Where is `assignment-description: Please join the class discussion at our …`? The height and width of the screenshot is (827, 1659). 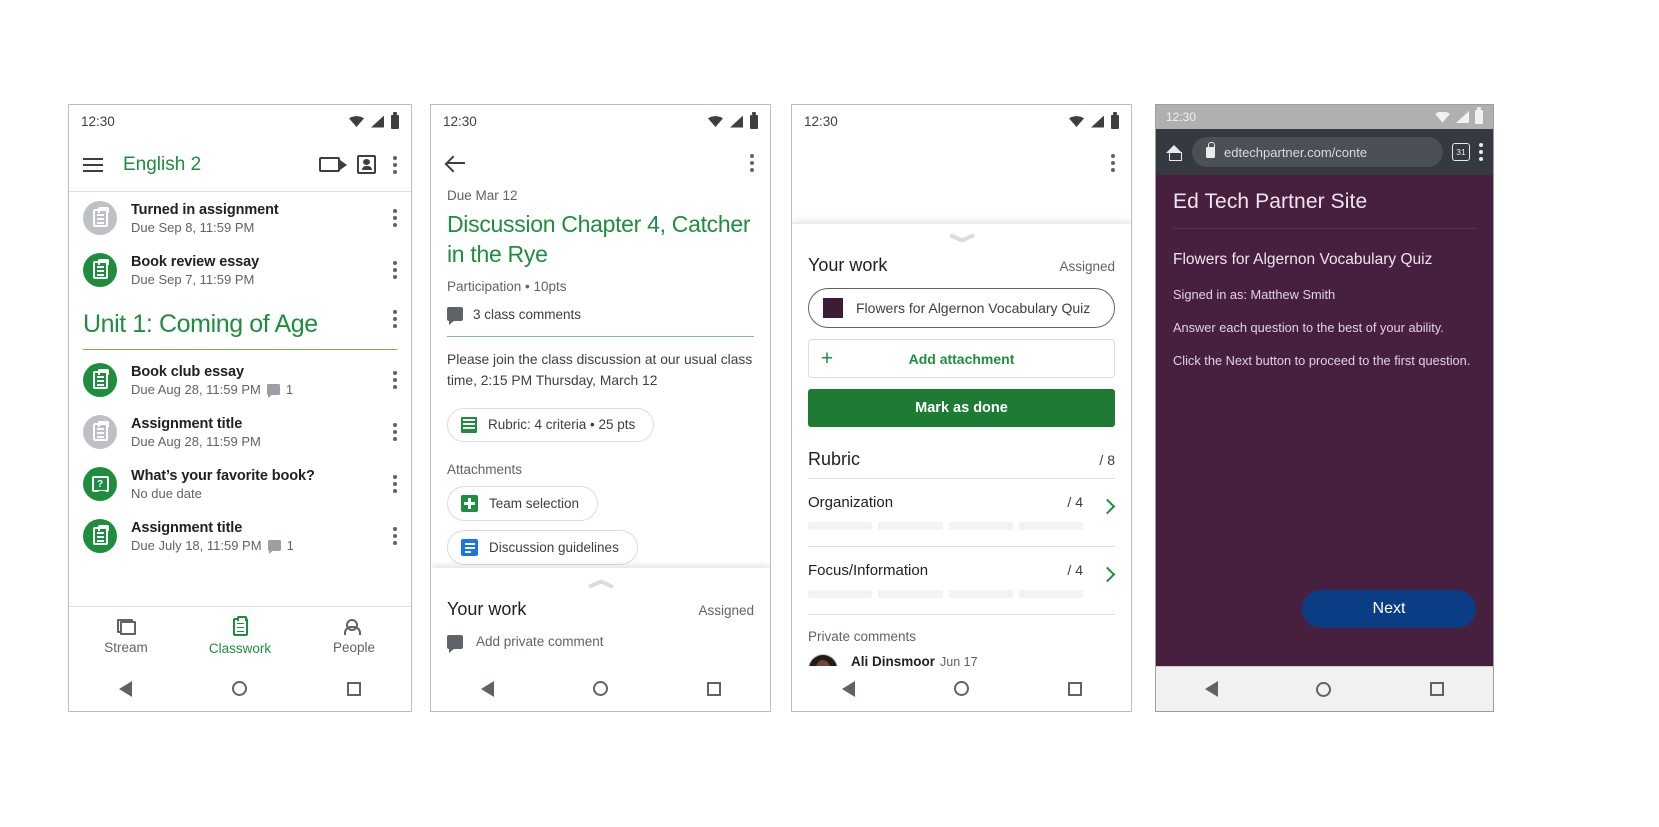 assignment-description: Please join the class discussion at our … is located at coordinates (600, 370).